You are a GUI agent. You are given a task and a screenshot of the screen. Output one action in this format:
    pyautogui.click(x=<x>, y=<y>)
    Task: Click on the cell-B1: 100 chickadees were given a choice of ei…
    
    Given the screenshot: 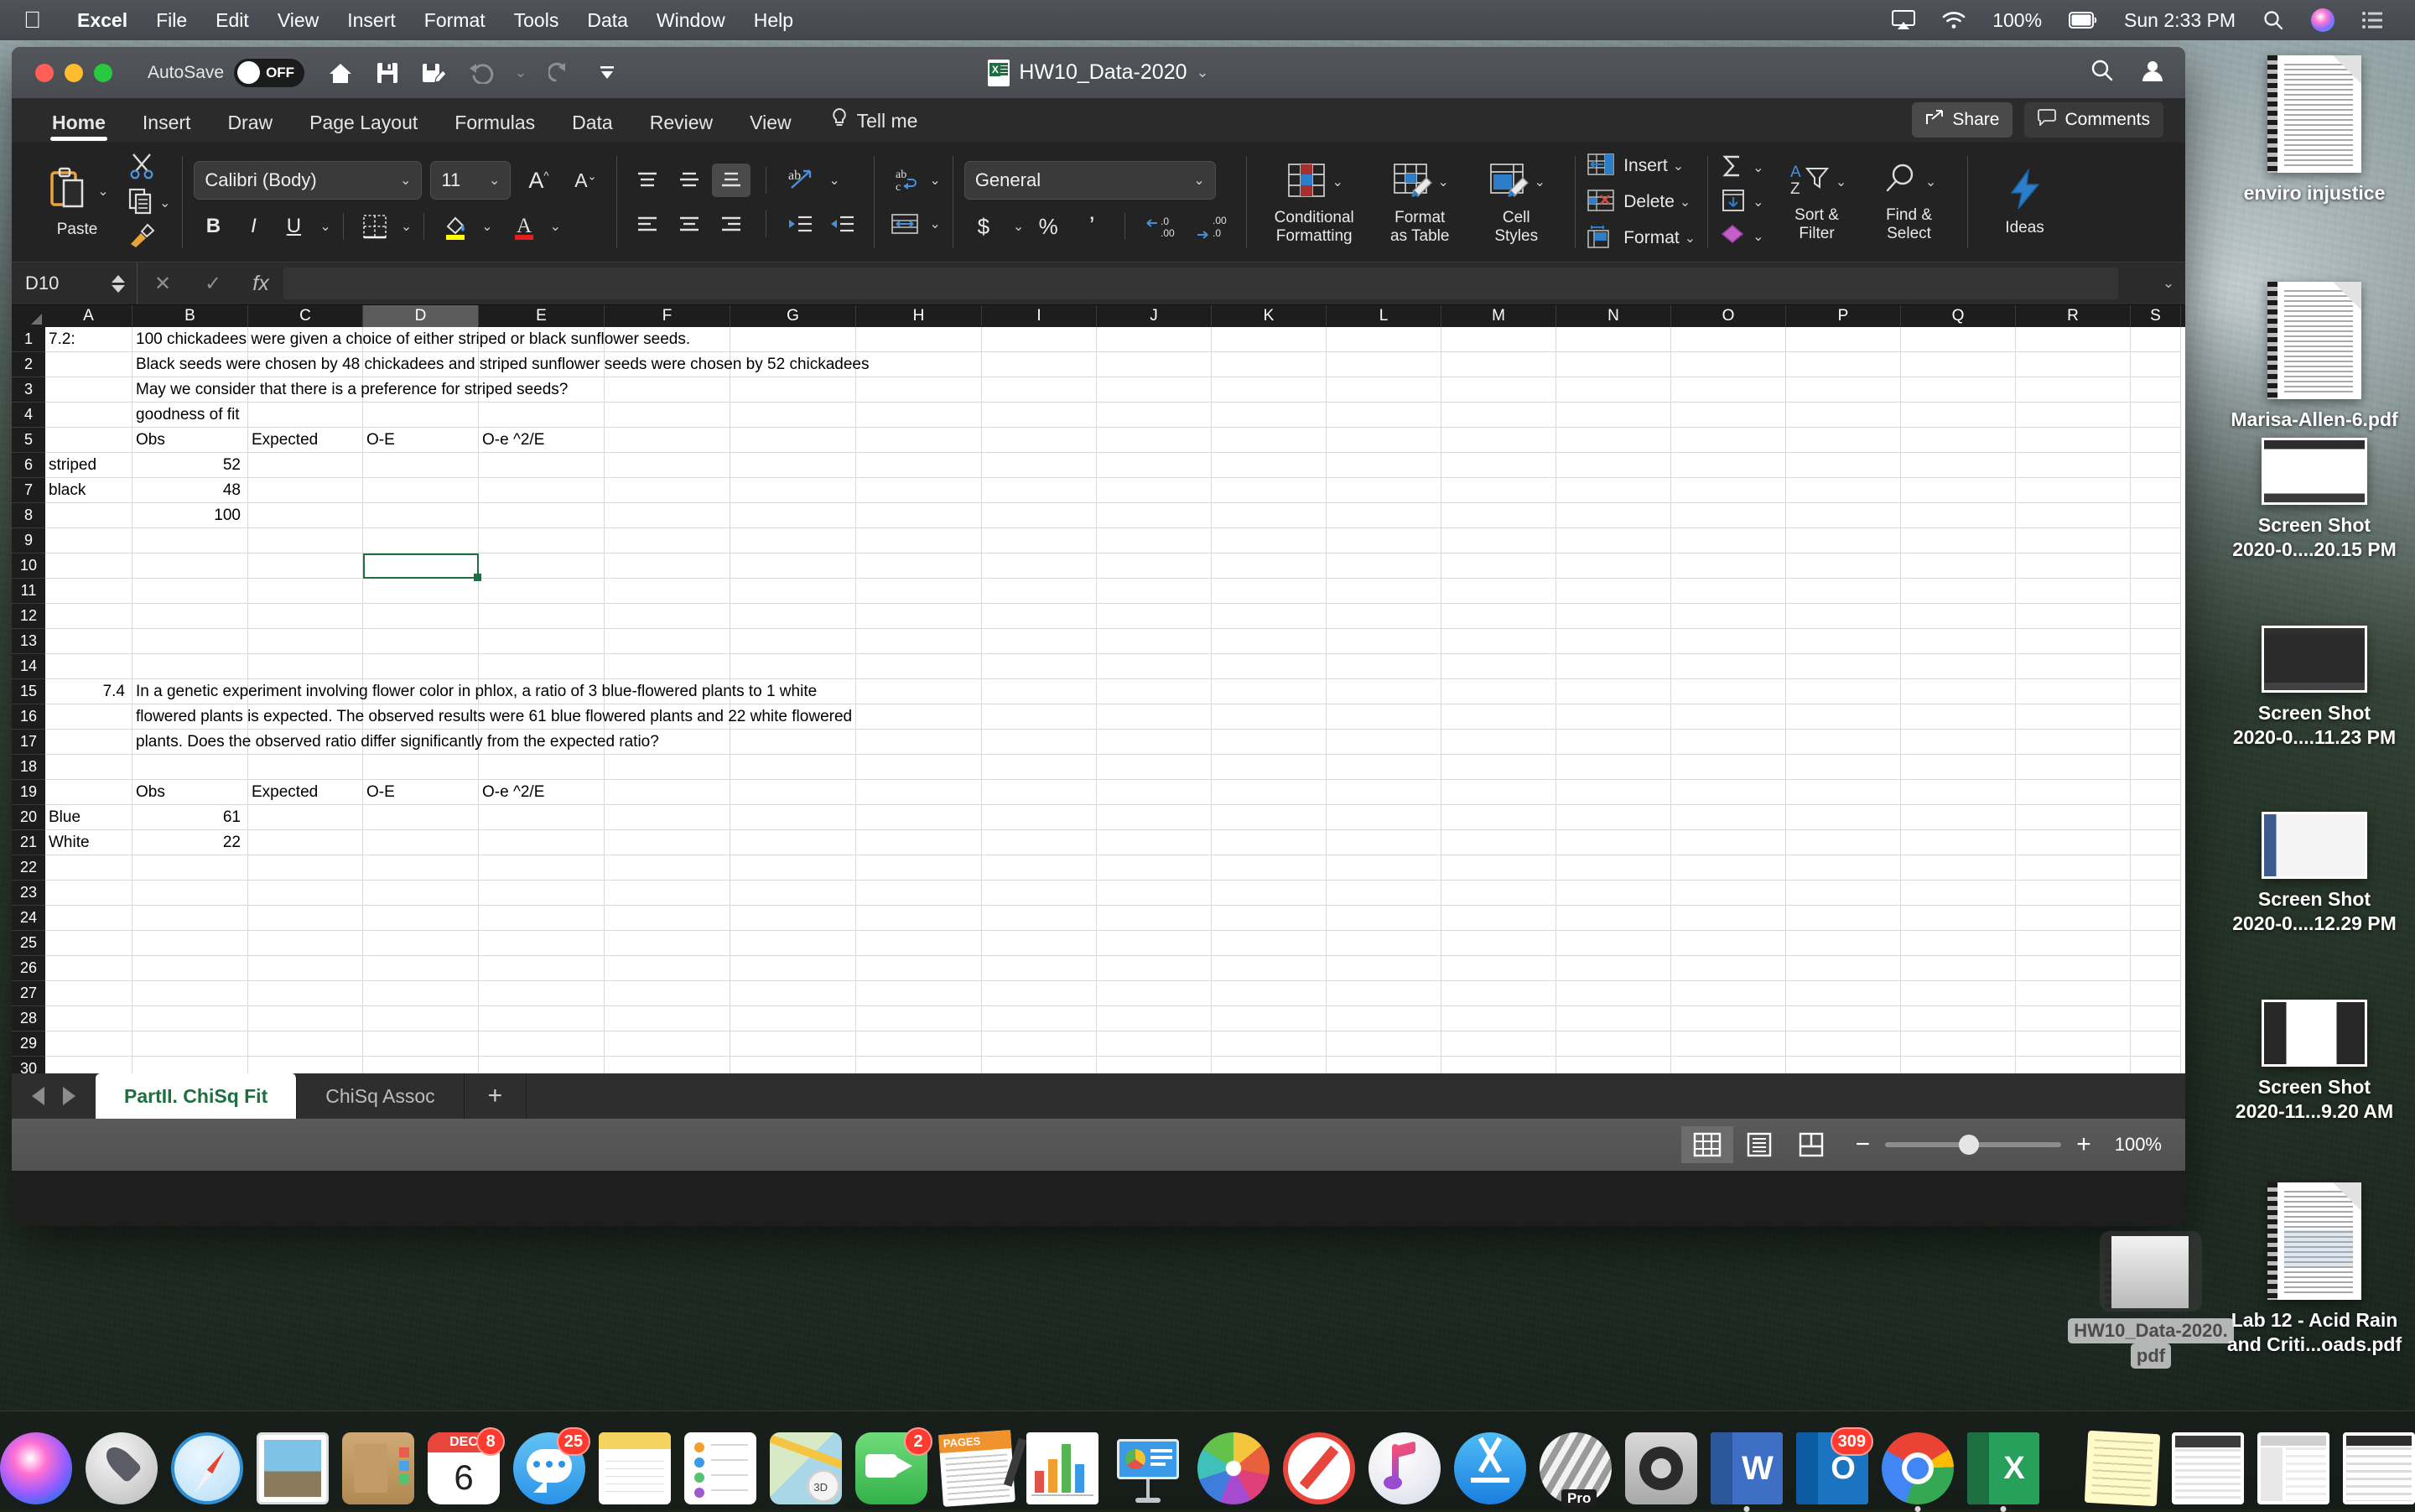 What is the action you would take?
    pyautogui.click(x=190, y=339)
    